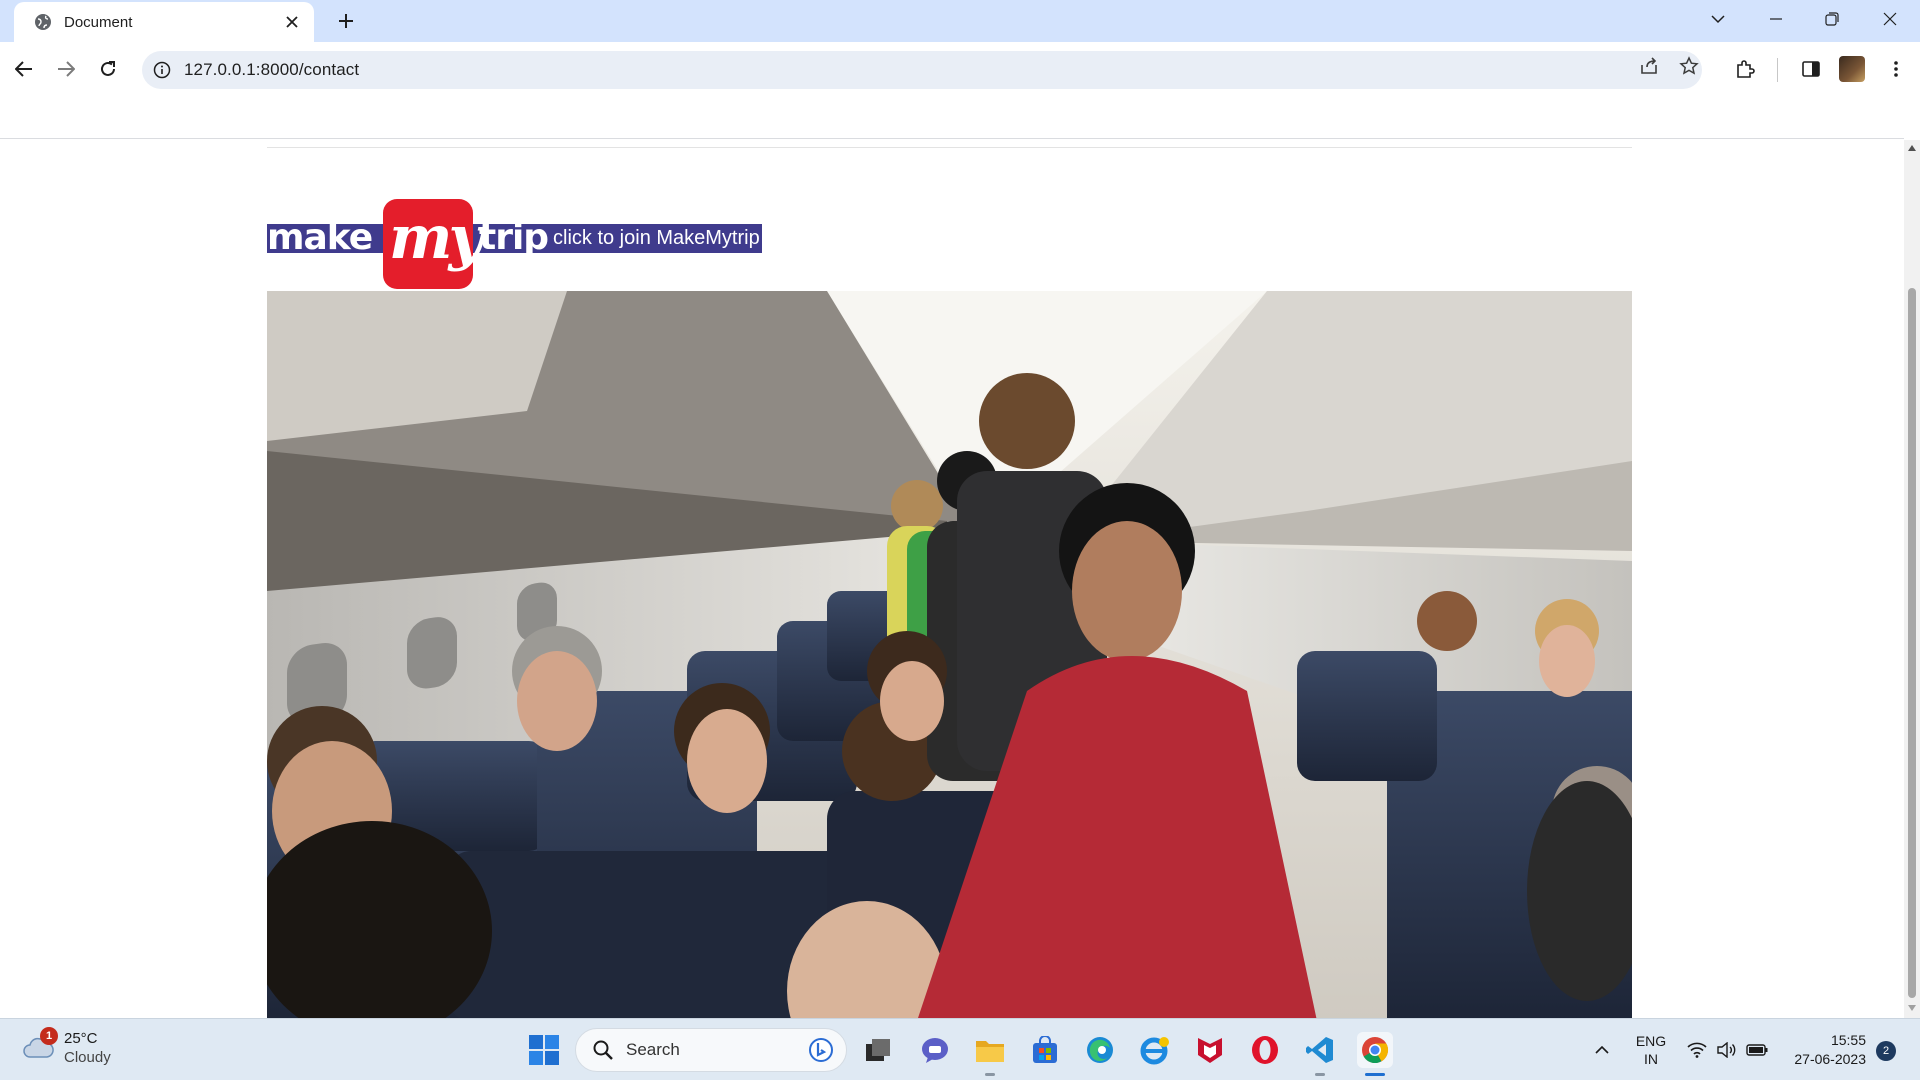 The image size is (1920, 1080). Describe the element at coordinates (81, 1038) in the screenshot. I see `weather-temperature: 25°C` at that location.